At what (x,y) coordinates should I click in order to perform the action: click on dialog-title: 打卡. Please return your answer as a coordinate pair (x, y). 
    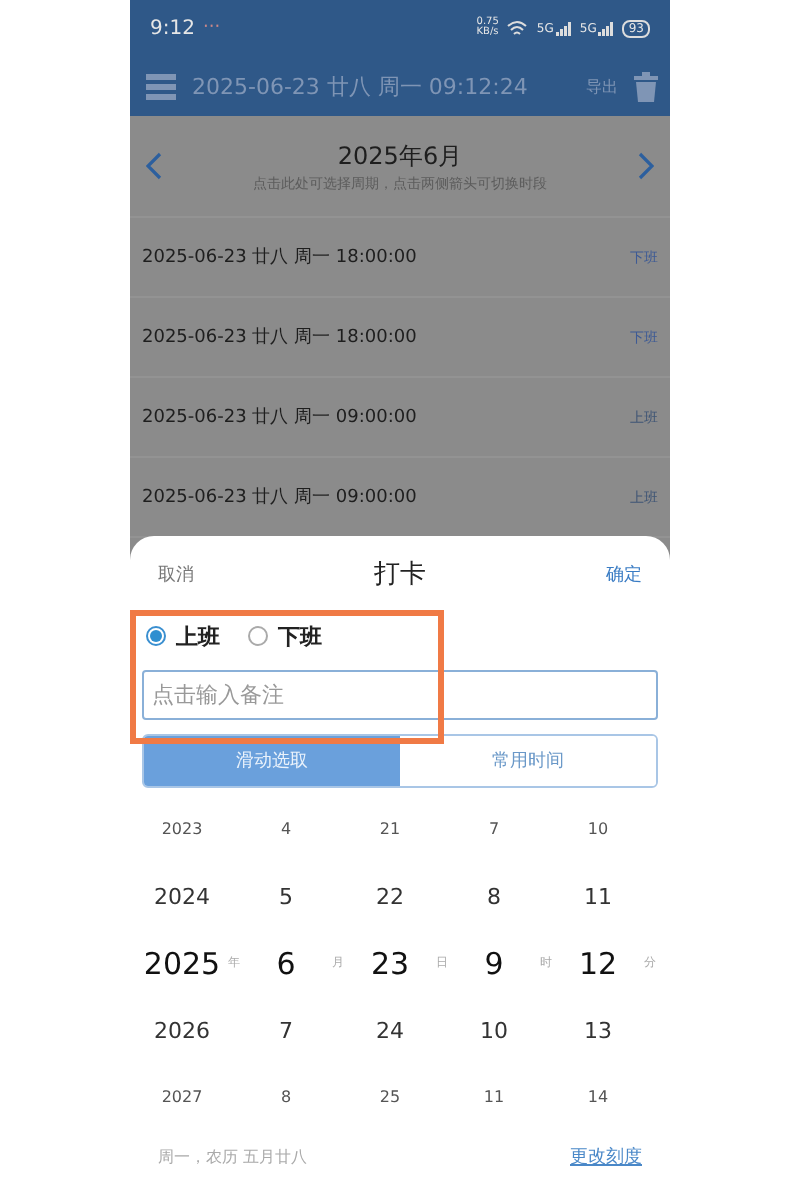
    Looking at the image, I should click on (400, 575).